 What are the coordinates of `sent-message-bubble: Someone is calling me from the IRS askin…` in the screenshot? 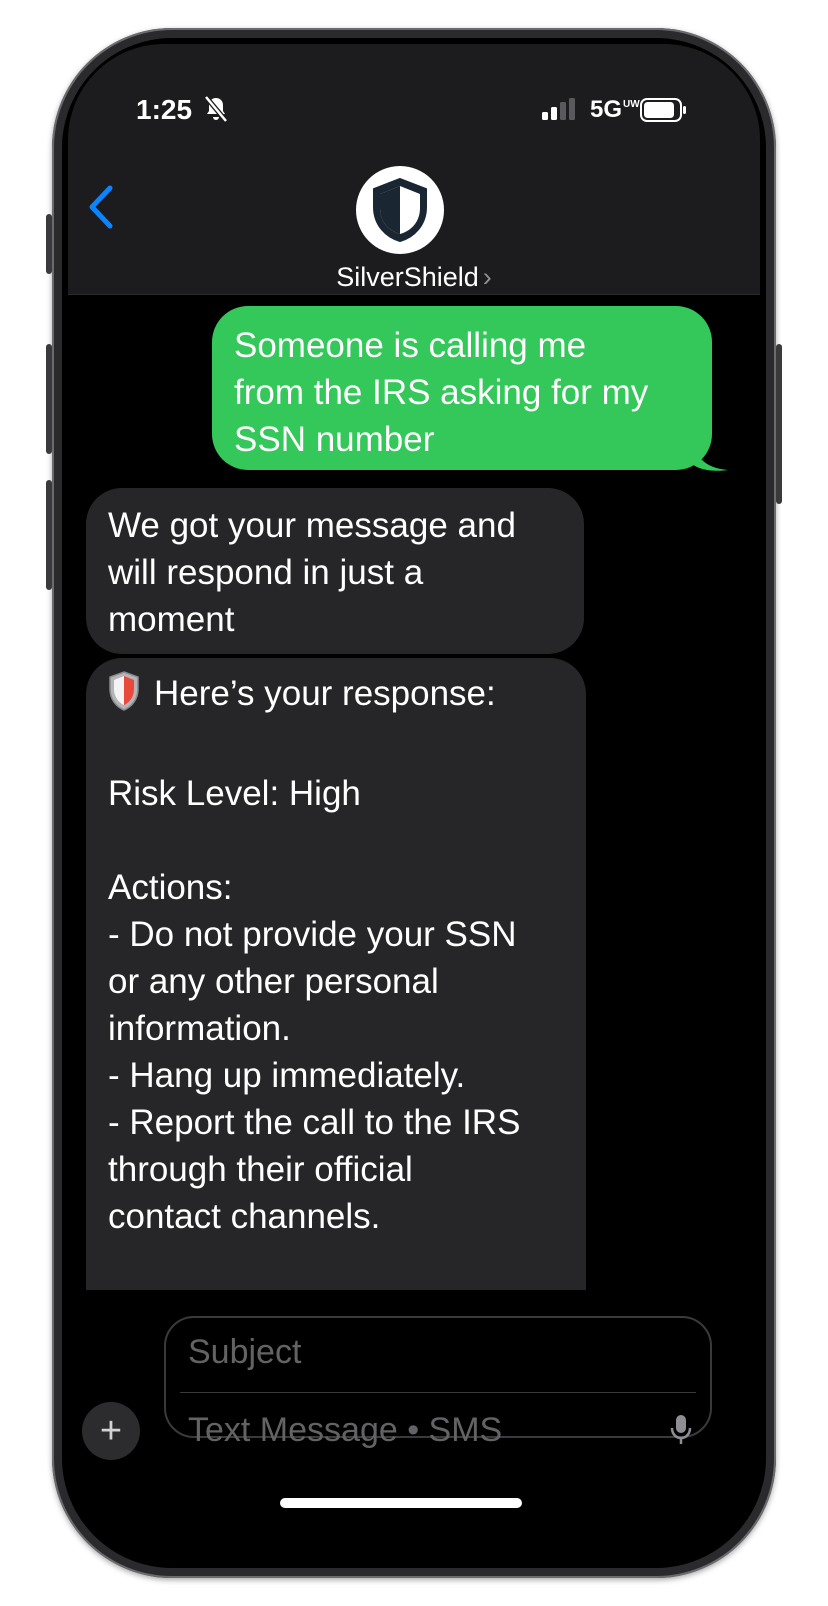 It's located at (462, 388).